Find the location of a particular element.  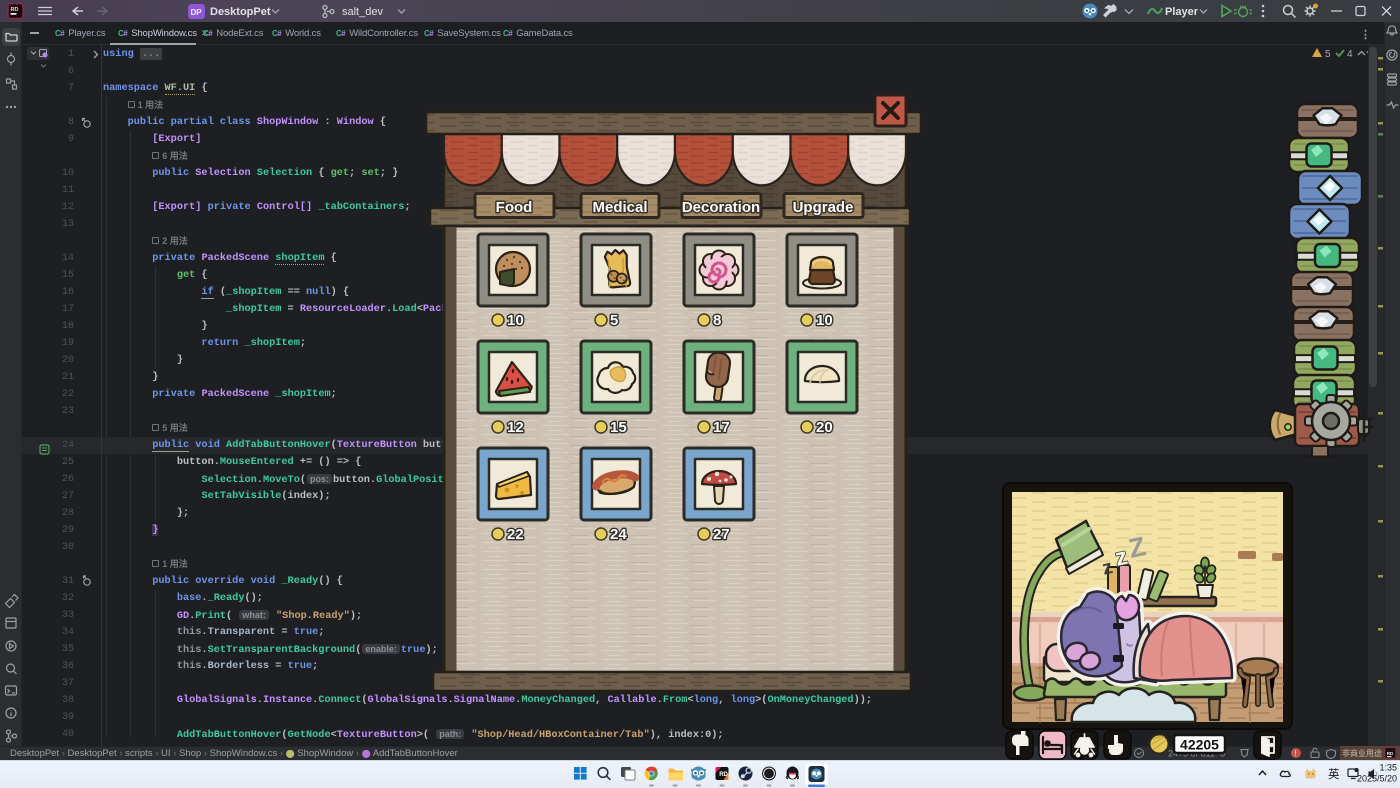

svg-text: Decoration is located at coordinates (721, 207).